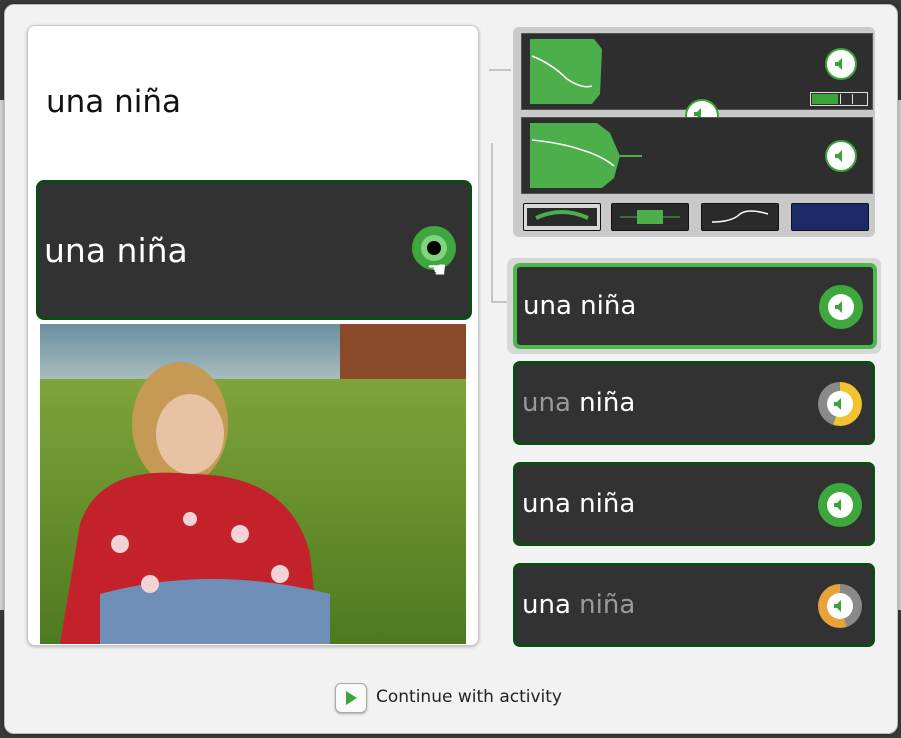 The height and width of the screenshot is (738, 901). I want to click on native-waveform, so click(697, 71).